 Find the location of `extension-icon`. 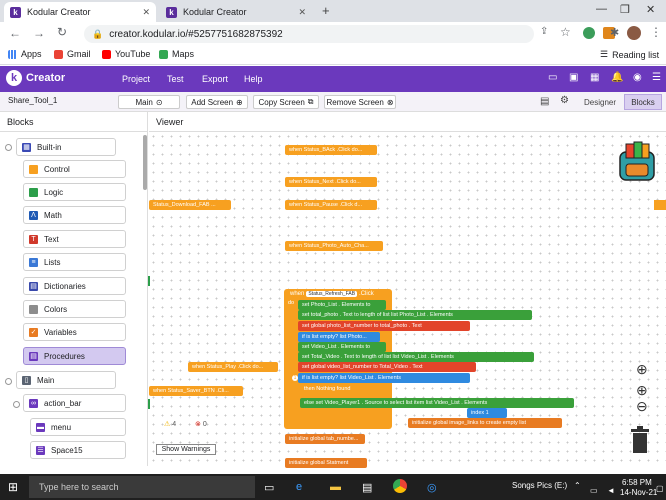

extension-icon is located at coordinates (589, 33).